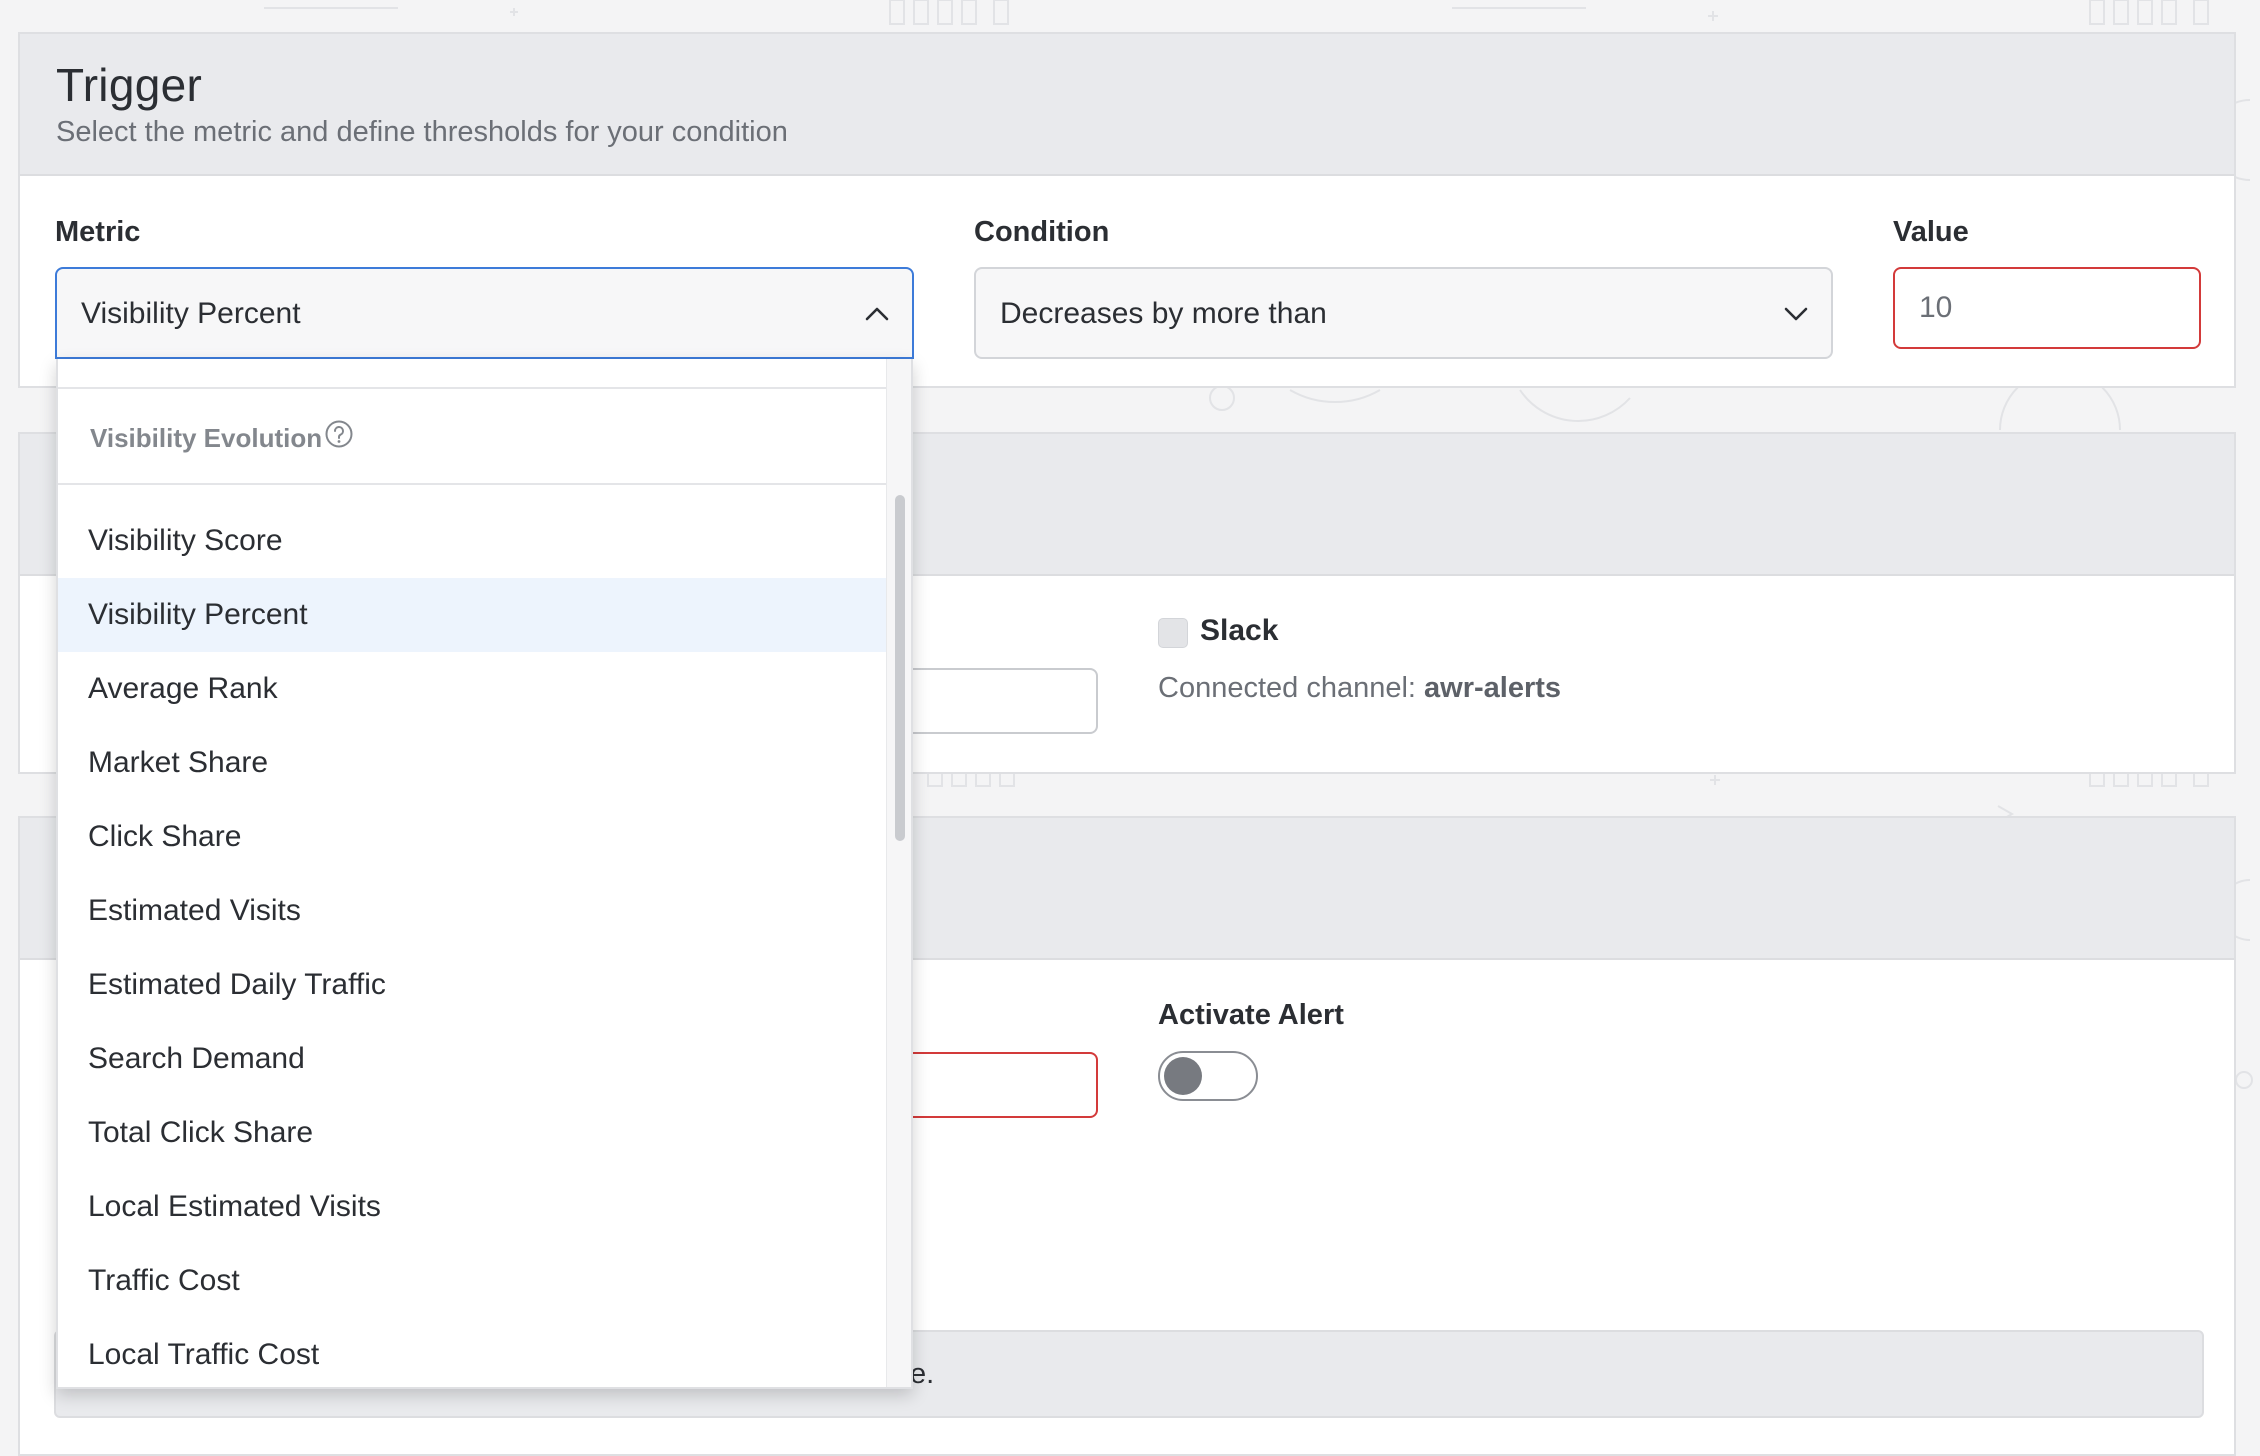 This screenshot has height=1456, width=2260. What do you see at coordinates (474, 1059) in the screenshot?
I see `dropdown-option: Search Demand` at bounding box center [474, 1059].